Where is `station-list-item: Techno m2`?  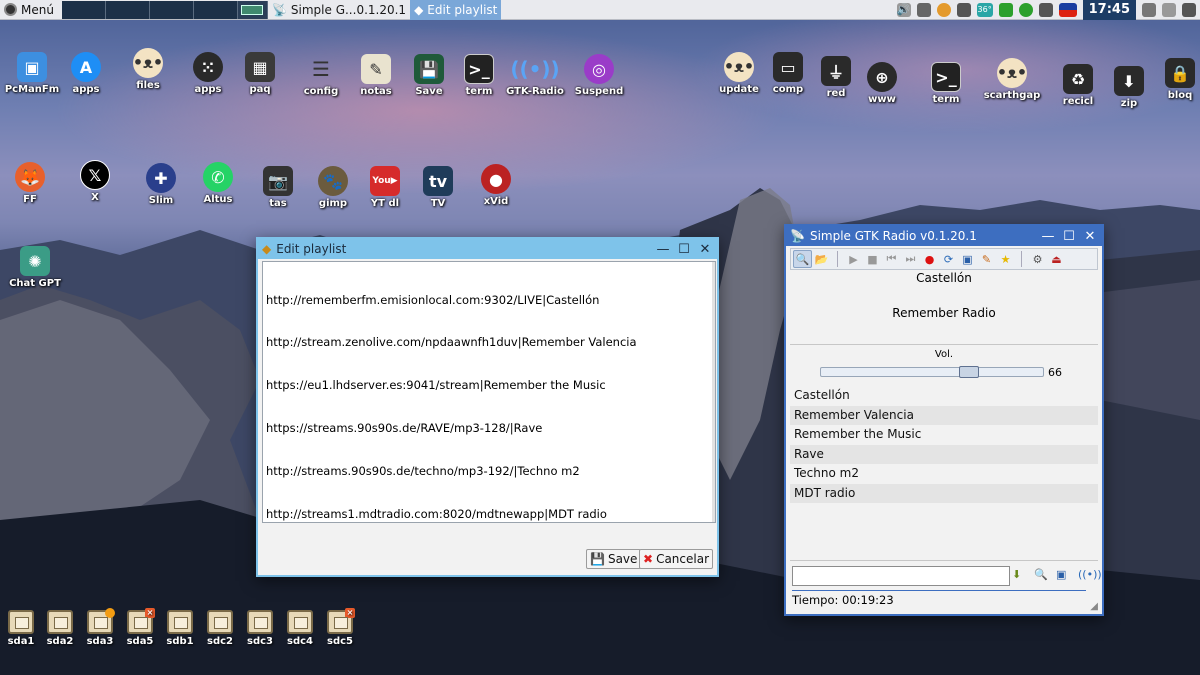
station-list-item: Techno m2 is located at coordinates (944, 473).